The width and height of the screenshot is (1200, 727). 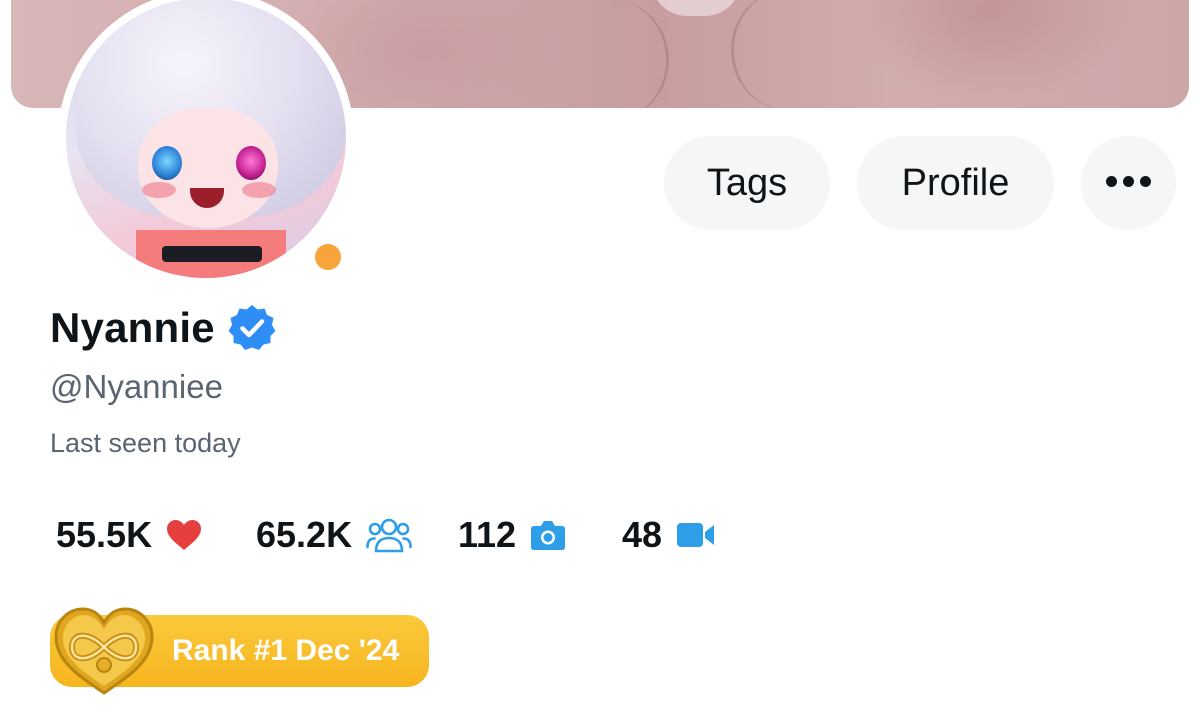 I want to click on fans-count: 65.2K, so click(x=304, y=534).